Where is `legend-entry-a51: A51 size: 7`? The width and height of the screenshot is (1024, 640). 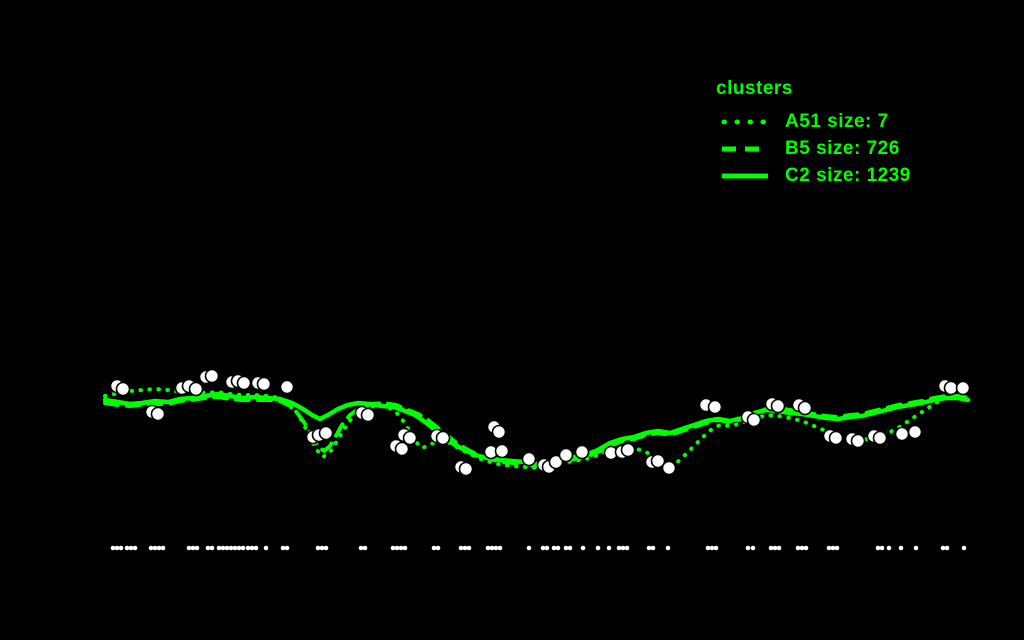 legend-entry-a51: A51 size: 7 is located at coordinates (813, 121).